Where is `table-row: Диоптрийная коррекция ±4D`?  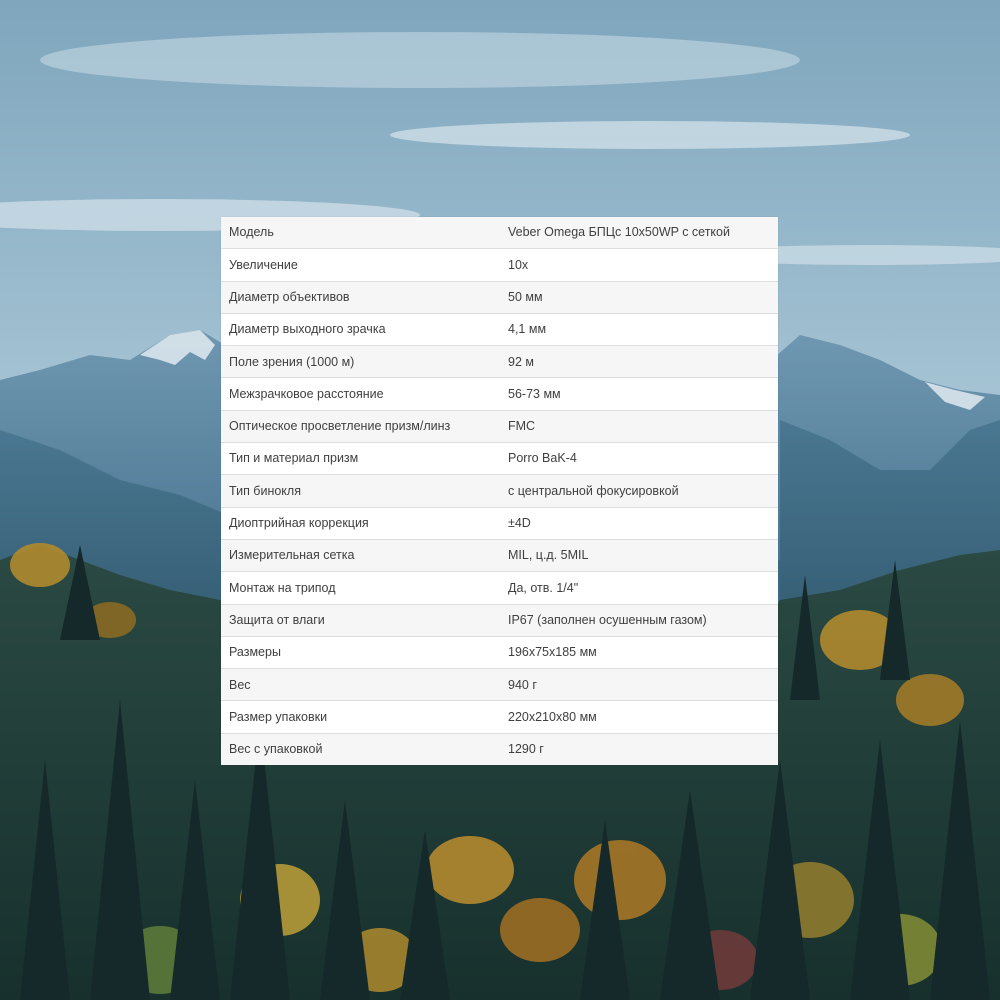
table-row: Диоптрийная коррекция ±4D is located at coordinates (499, 523).